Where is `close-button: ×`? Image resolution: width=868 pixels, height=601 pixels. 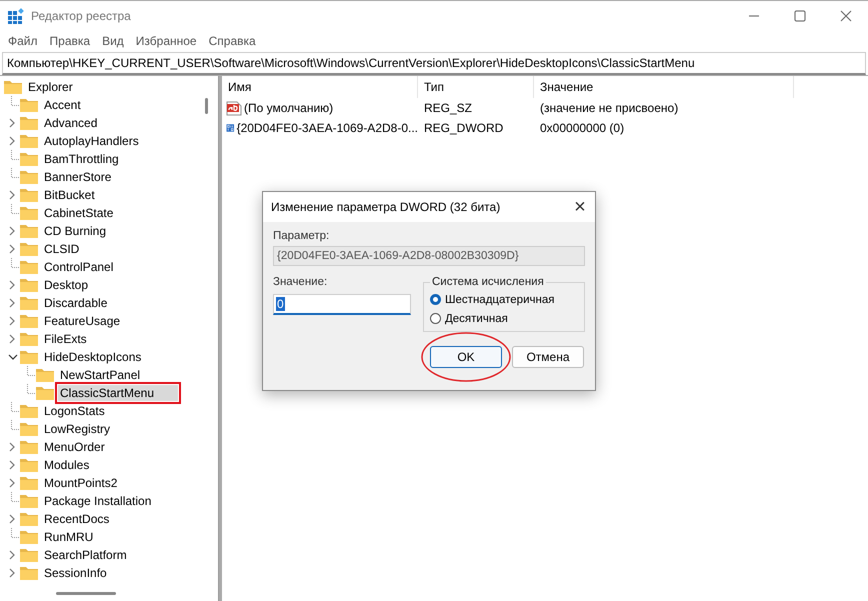
close-button: × is located at coordinates (580, 207).